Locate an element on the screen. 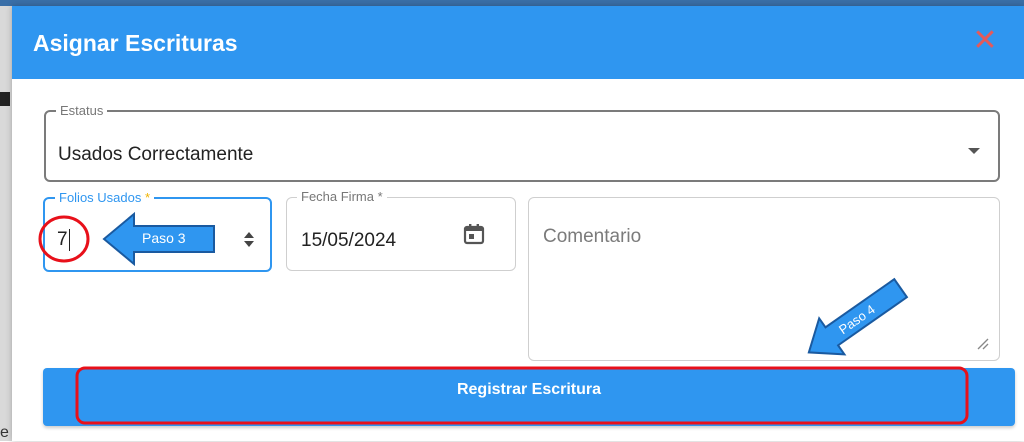  folios-input-value: 7 is located at coordinates (63, 240).